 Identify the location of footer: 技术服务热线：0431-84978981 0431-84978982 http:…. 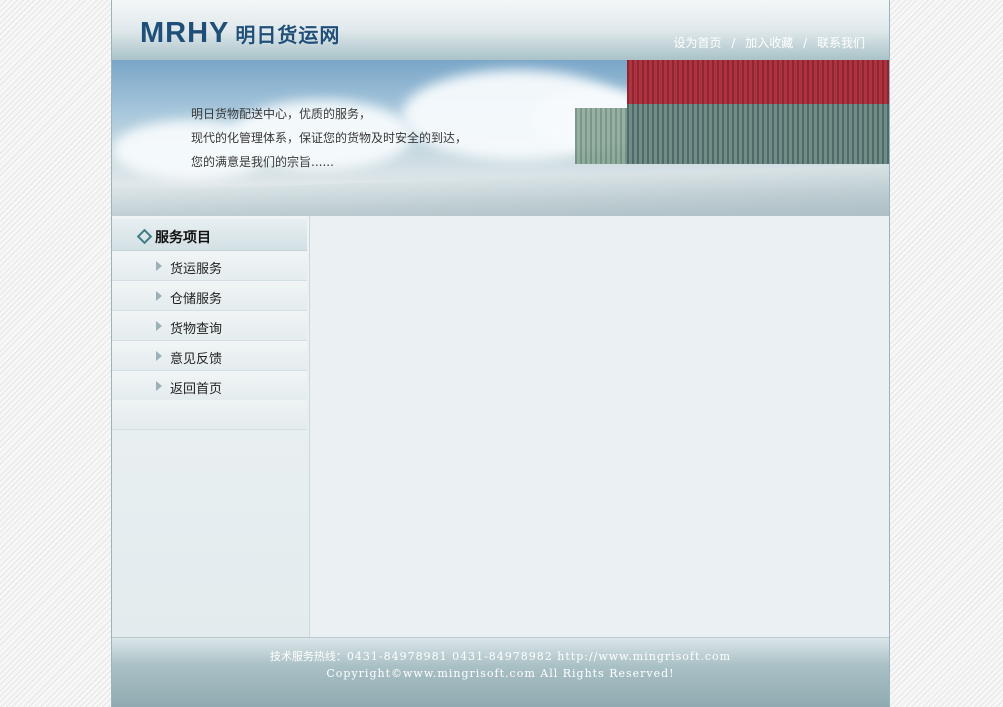
(500, 672).